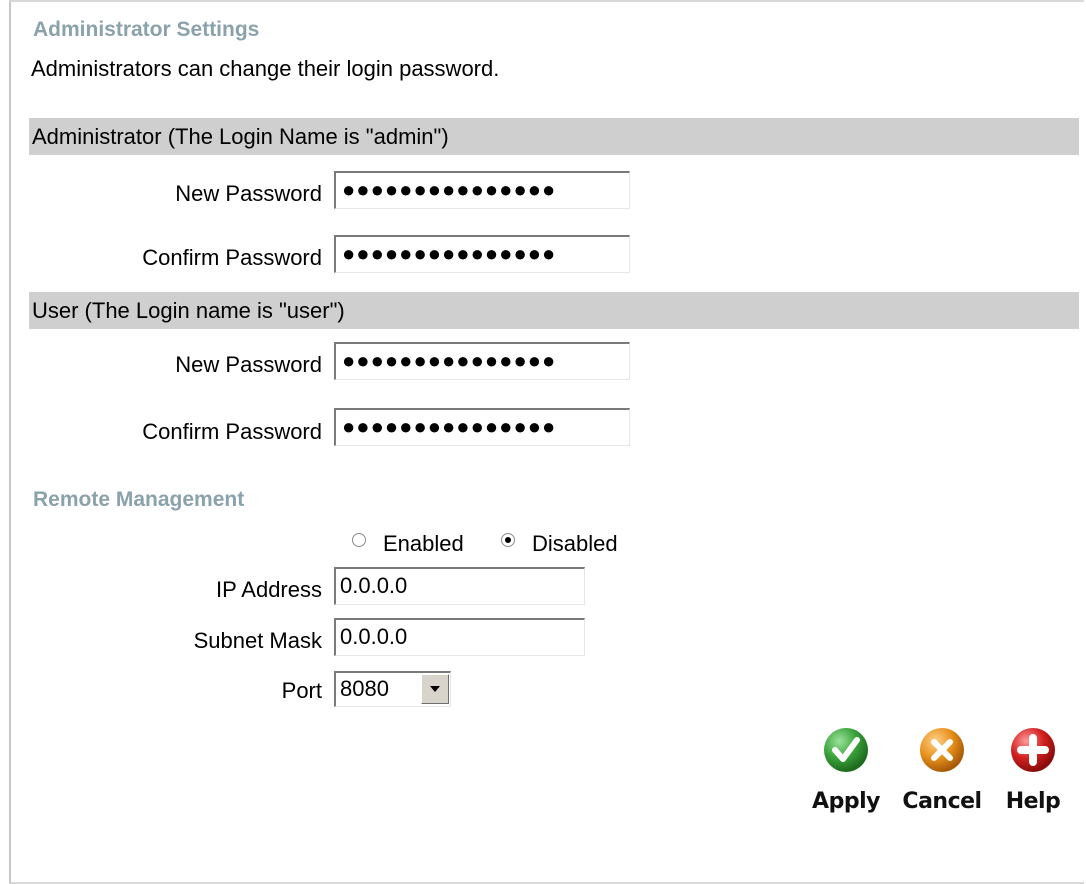 This screenshot has height=884, width=1086. What do you see at coordinates (482, 254) in the screenshot?
I see `admin-confirm-password-field: ●●●●●●●●●●●●●●●` at bounding box center [482, 254].